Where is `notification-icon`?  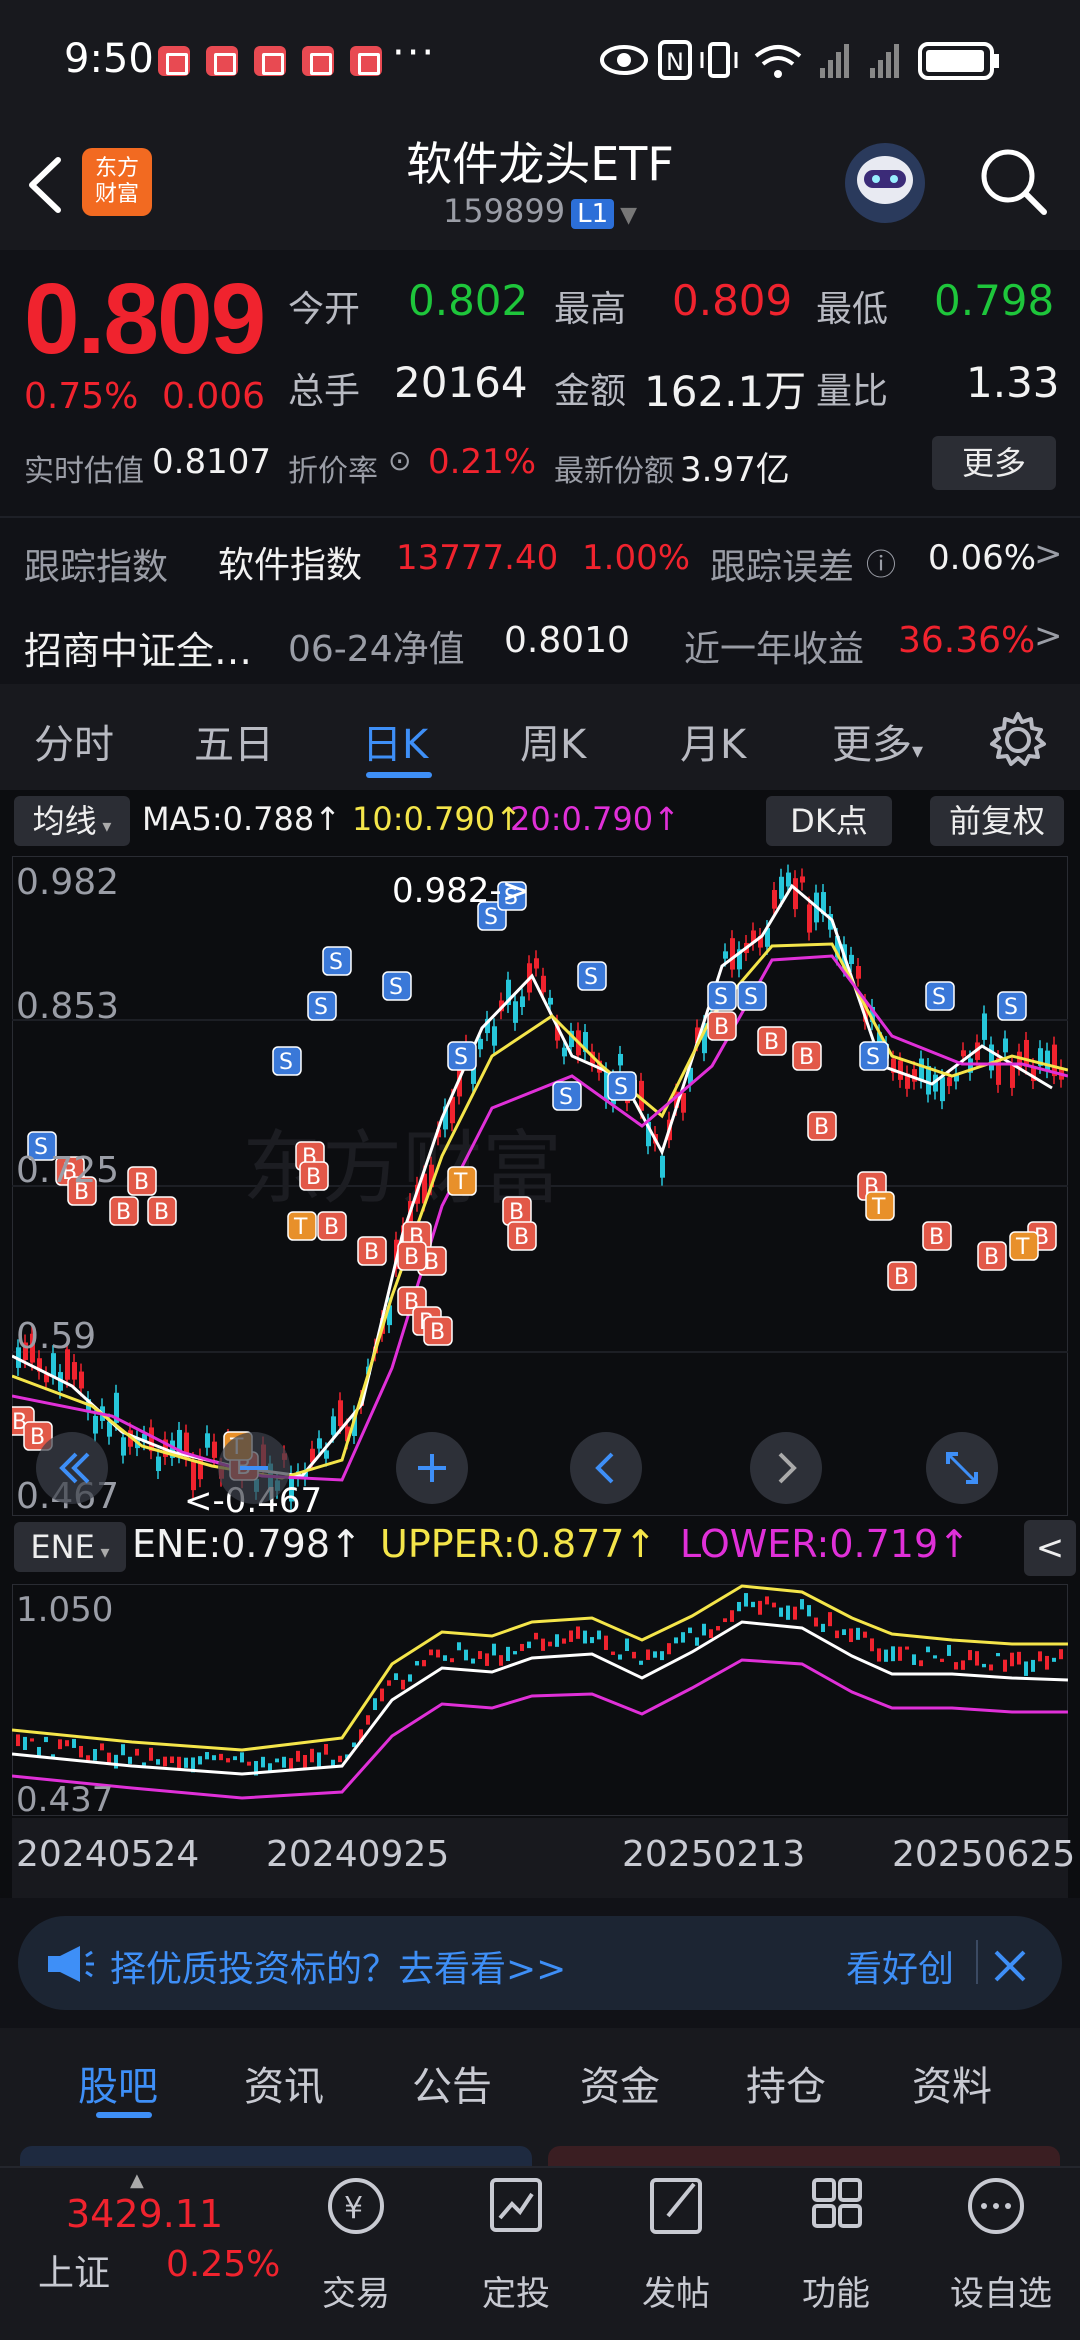
notification-icon is located at coordinates (318, 61).